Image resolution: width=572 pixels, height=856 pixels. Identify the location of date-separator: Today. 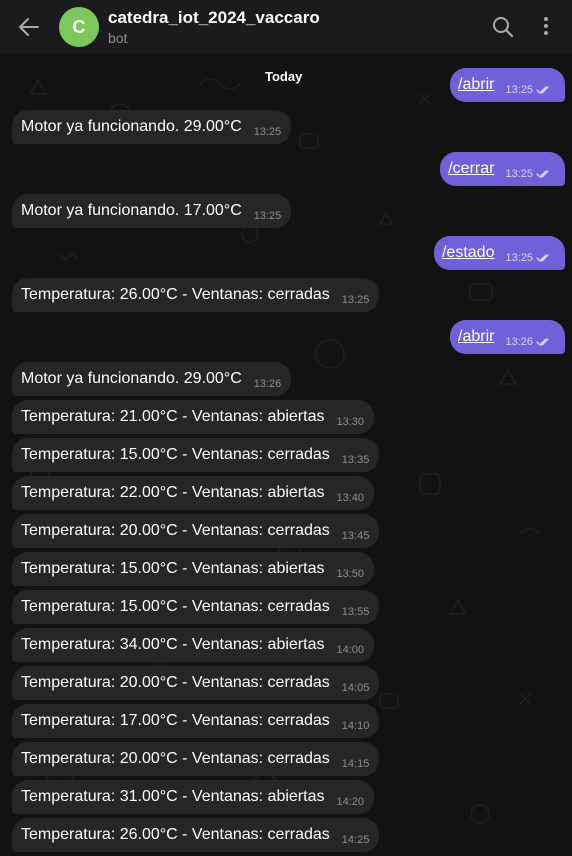
(284, 76).